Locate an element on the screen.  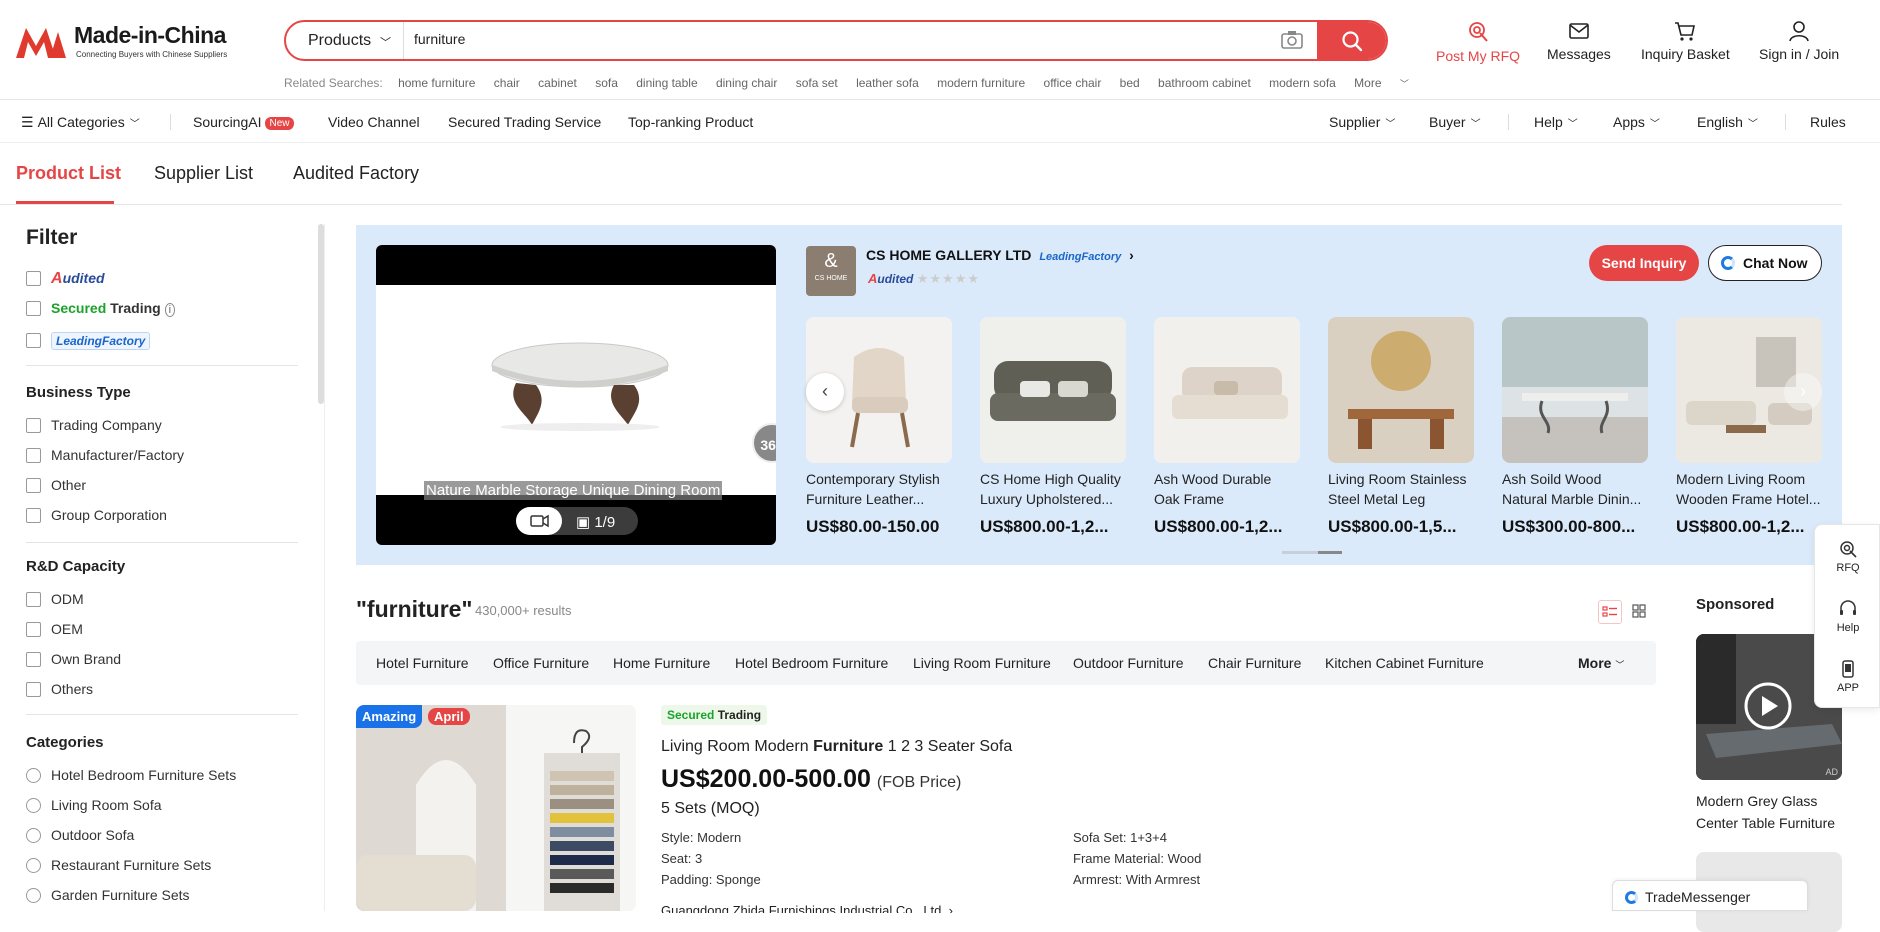
search-button is located at coordinates (1351, 40).